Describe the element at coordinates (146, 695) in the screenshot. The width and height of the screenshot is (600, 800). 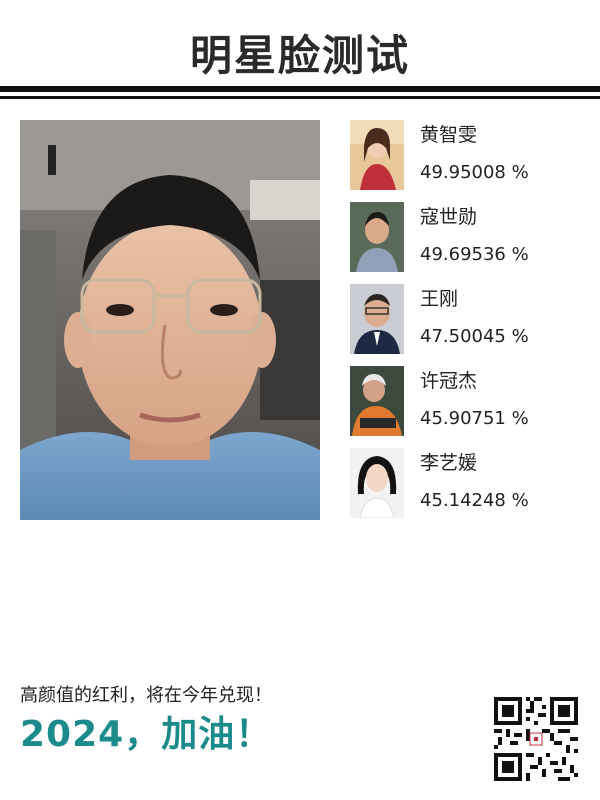
I see `slogan-text: 高颜值的红利，将在今年兑现！` at that location.